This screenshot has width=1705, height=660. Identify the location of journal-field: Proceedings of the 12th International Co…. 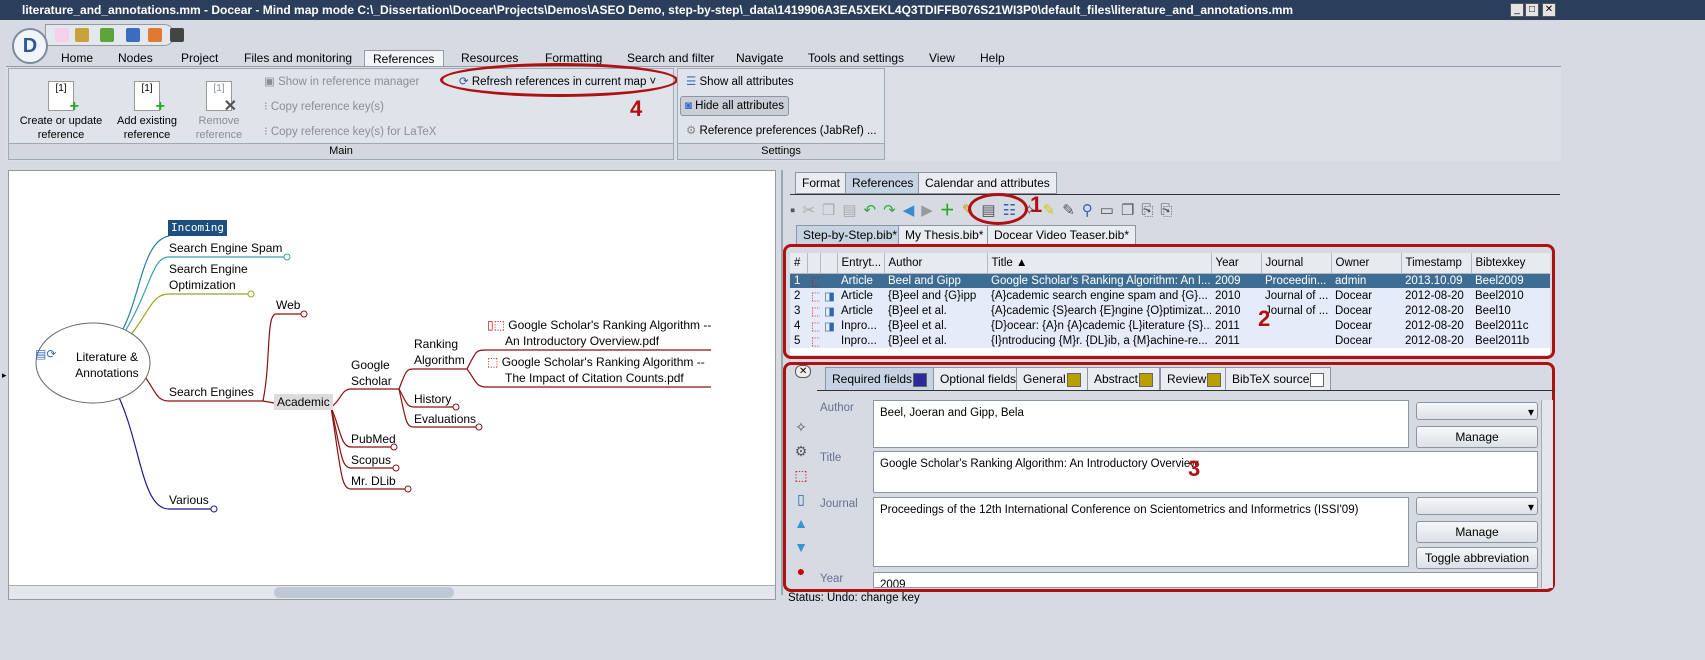
(1141, 532).